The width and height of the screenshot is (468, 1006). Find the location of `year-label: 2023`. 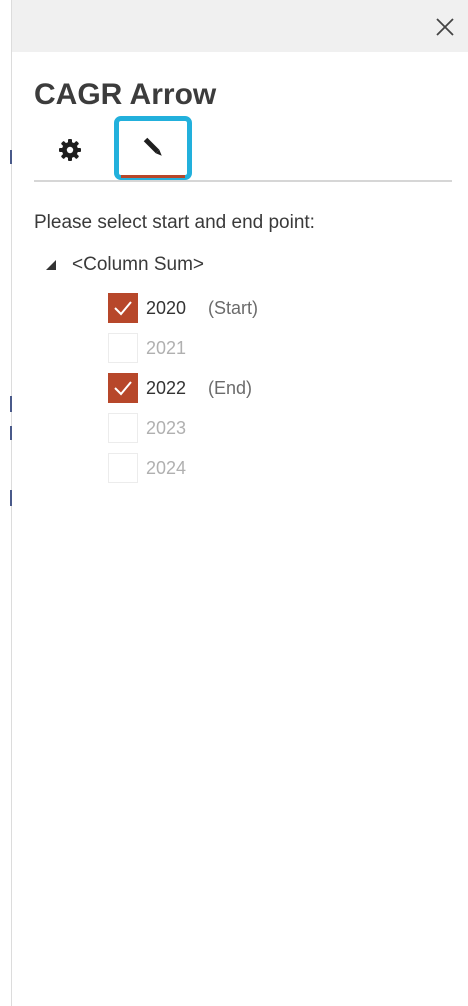

year-label: 2023 is located at coordinates (166, 427).